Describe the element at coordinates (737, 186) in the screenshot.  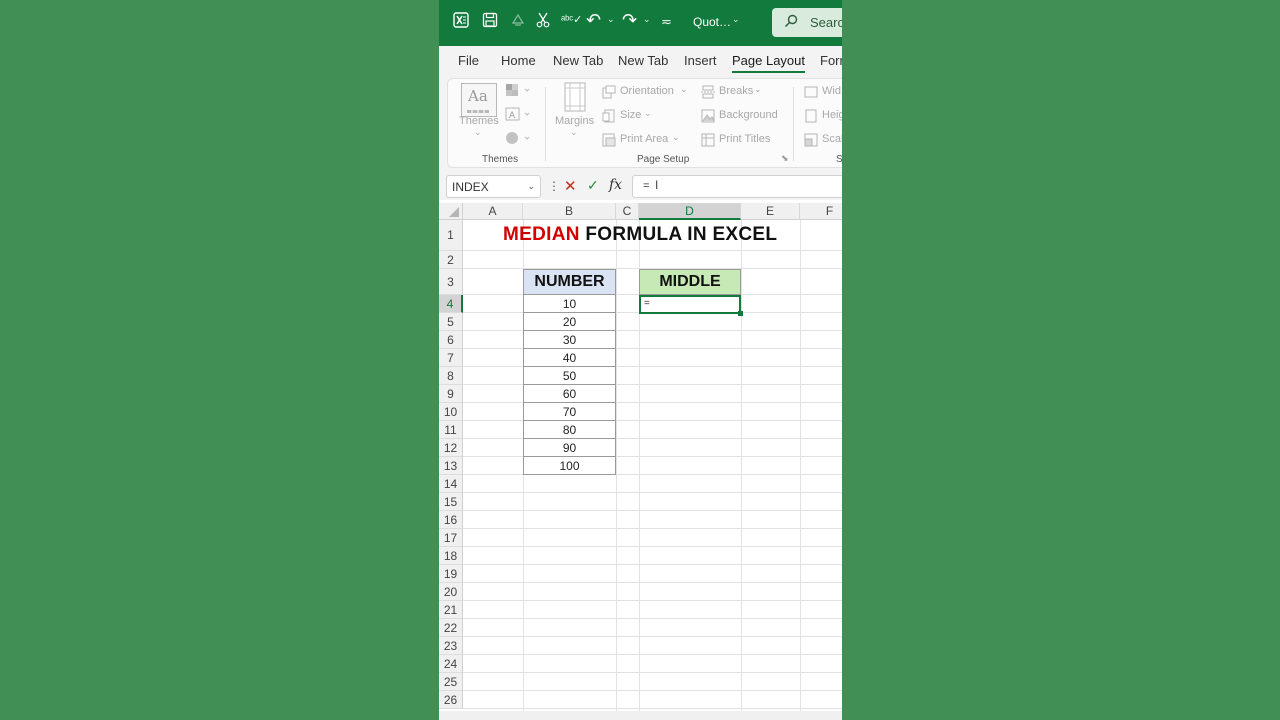
I see `formula-input: = I` at that location.